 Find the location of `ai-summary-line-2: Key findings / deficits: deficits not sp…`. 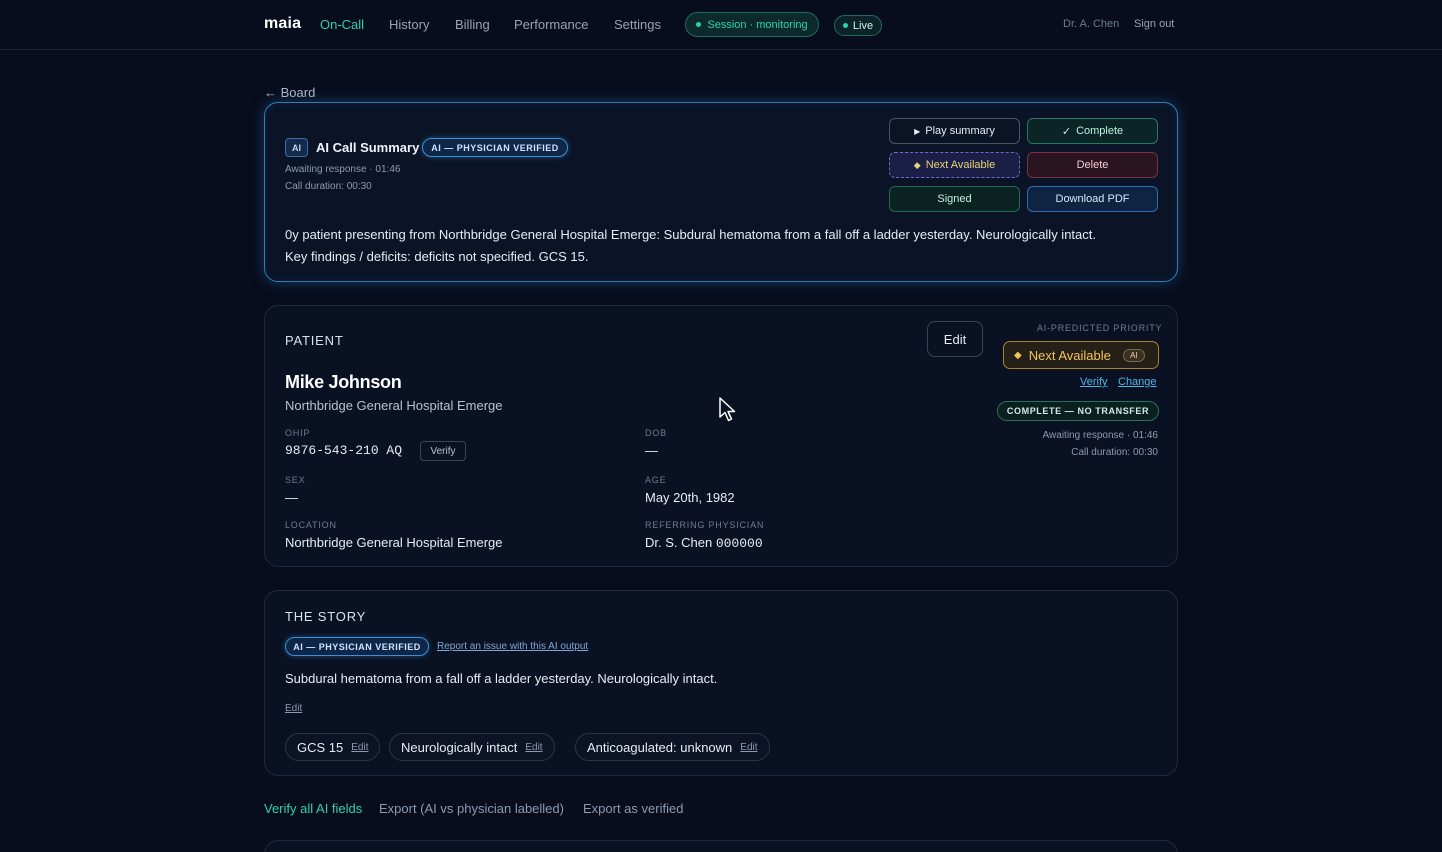

ai-summary-line-2: Key findings / deficits: deficits not sp… is located at coordinates (437, 256).